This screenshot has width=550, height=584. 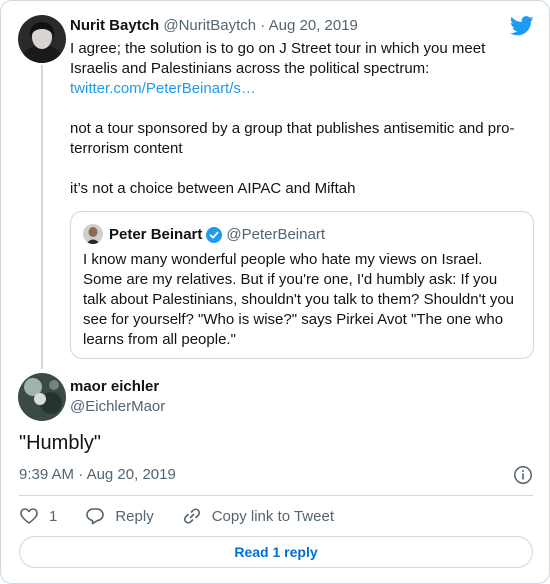 What do you see at coordinates (42, 217) in the screenshot?
I see `thread-connector-line` at bounding box center [42, 217].